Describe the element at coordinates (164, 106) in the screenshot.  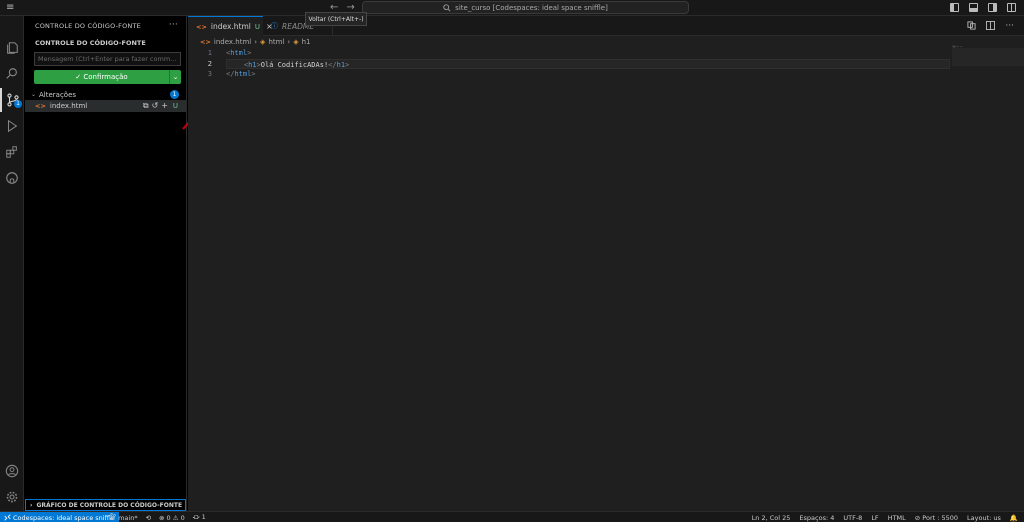
I see `stage-changes-icon: +` at that location.